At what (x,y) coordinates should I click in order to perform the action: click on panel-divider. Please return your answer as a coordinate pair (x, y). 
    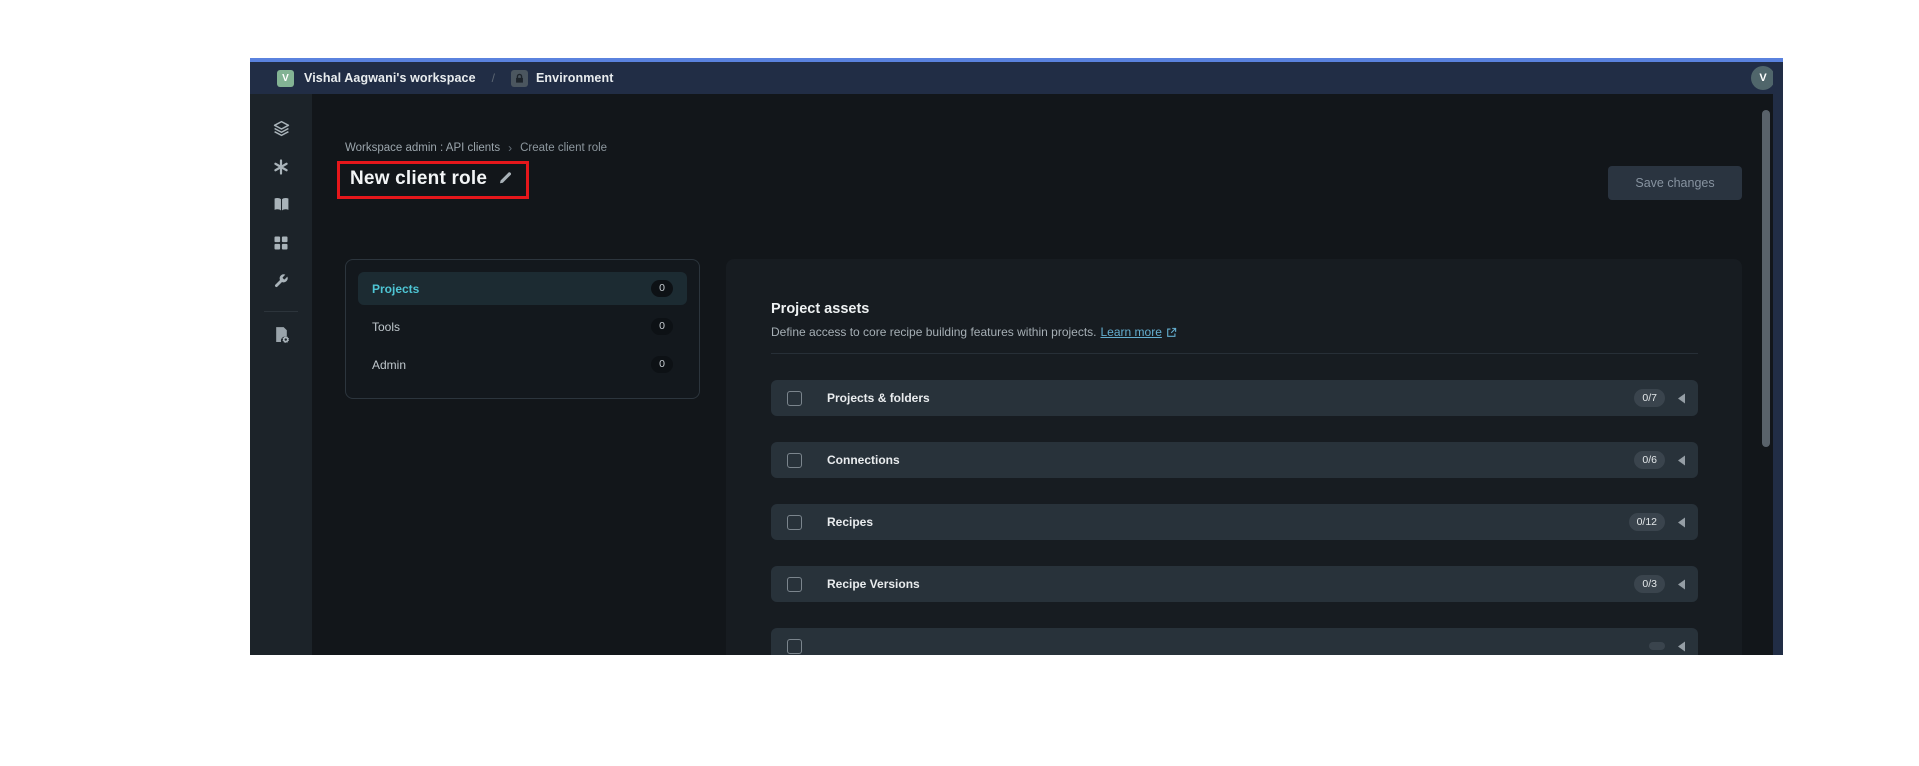
    Looking at the image, I should click on (1234, 353).